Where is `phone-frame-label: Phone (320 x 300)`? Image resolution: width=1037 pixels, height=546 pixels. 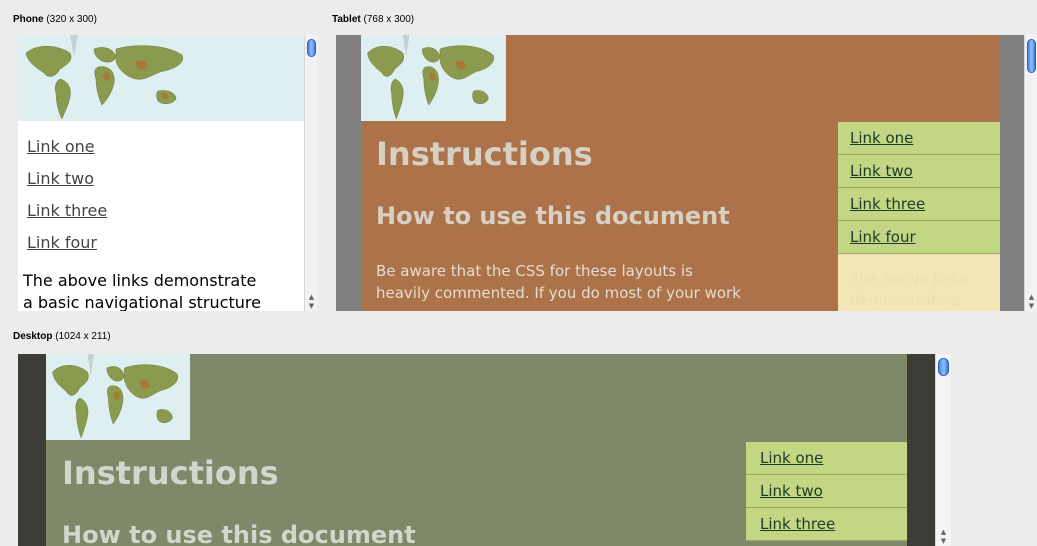 phone-frame-label: Phone (320 x 300) is located at coordinates (55, 19).